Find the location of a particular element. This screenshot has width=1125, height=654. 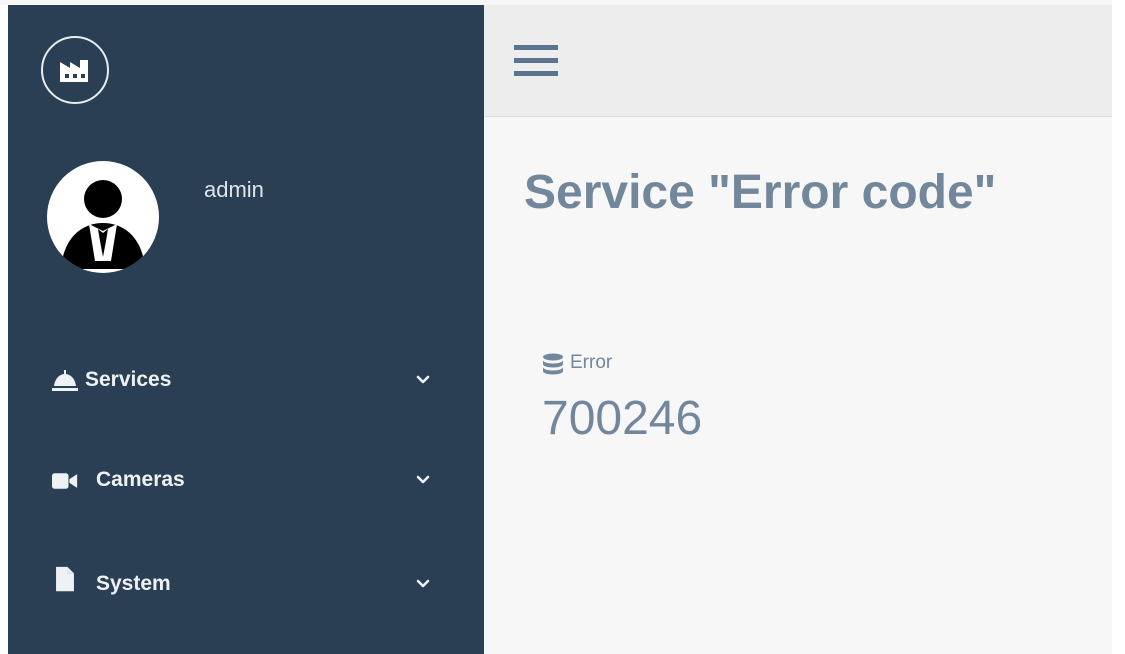

page-title: Service "Error code" is located at coordinates (760, 192).